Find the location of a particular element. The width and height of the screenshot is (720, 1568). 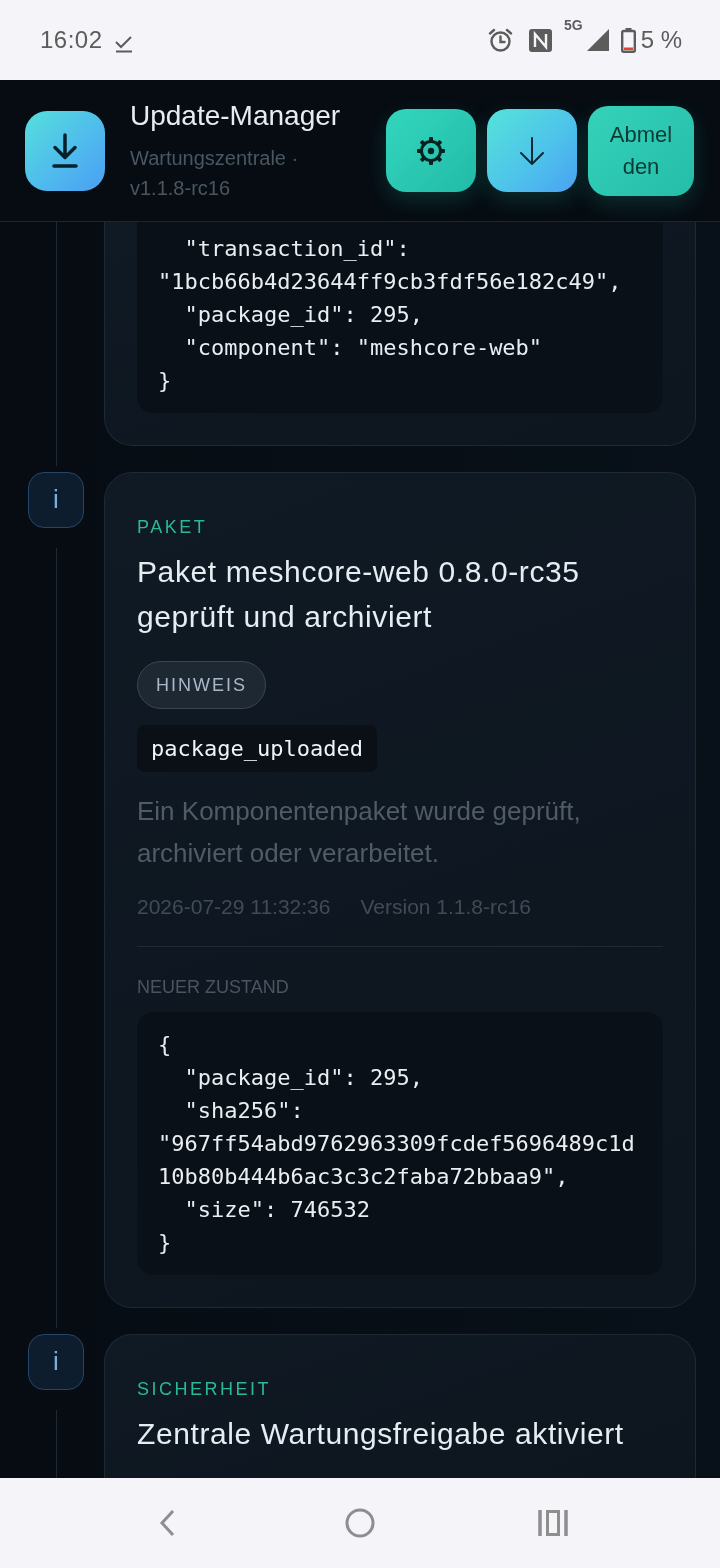

nfc-icon is located at coordinates (540, 40).